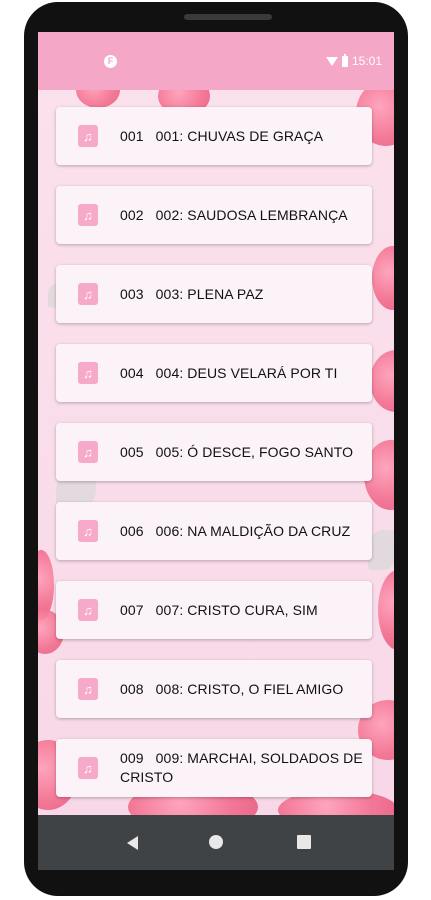 Image resolution: width=431 pixels, height=900 pixels. What do you see at coordinates (366, 61) in the screenshot?
I see `status-time: 15:01` at bounding box center [366, 61].